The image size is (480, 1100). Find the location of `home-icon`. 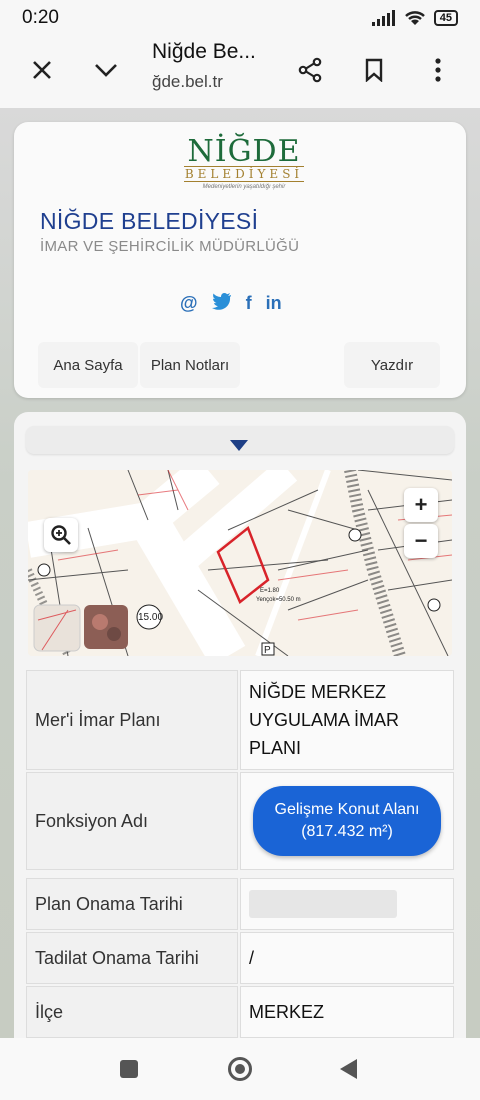

home-icon is located at coordinates (240, 1069).